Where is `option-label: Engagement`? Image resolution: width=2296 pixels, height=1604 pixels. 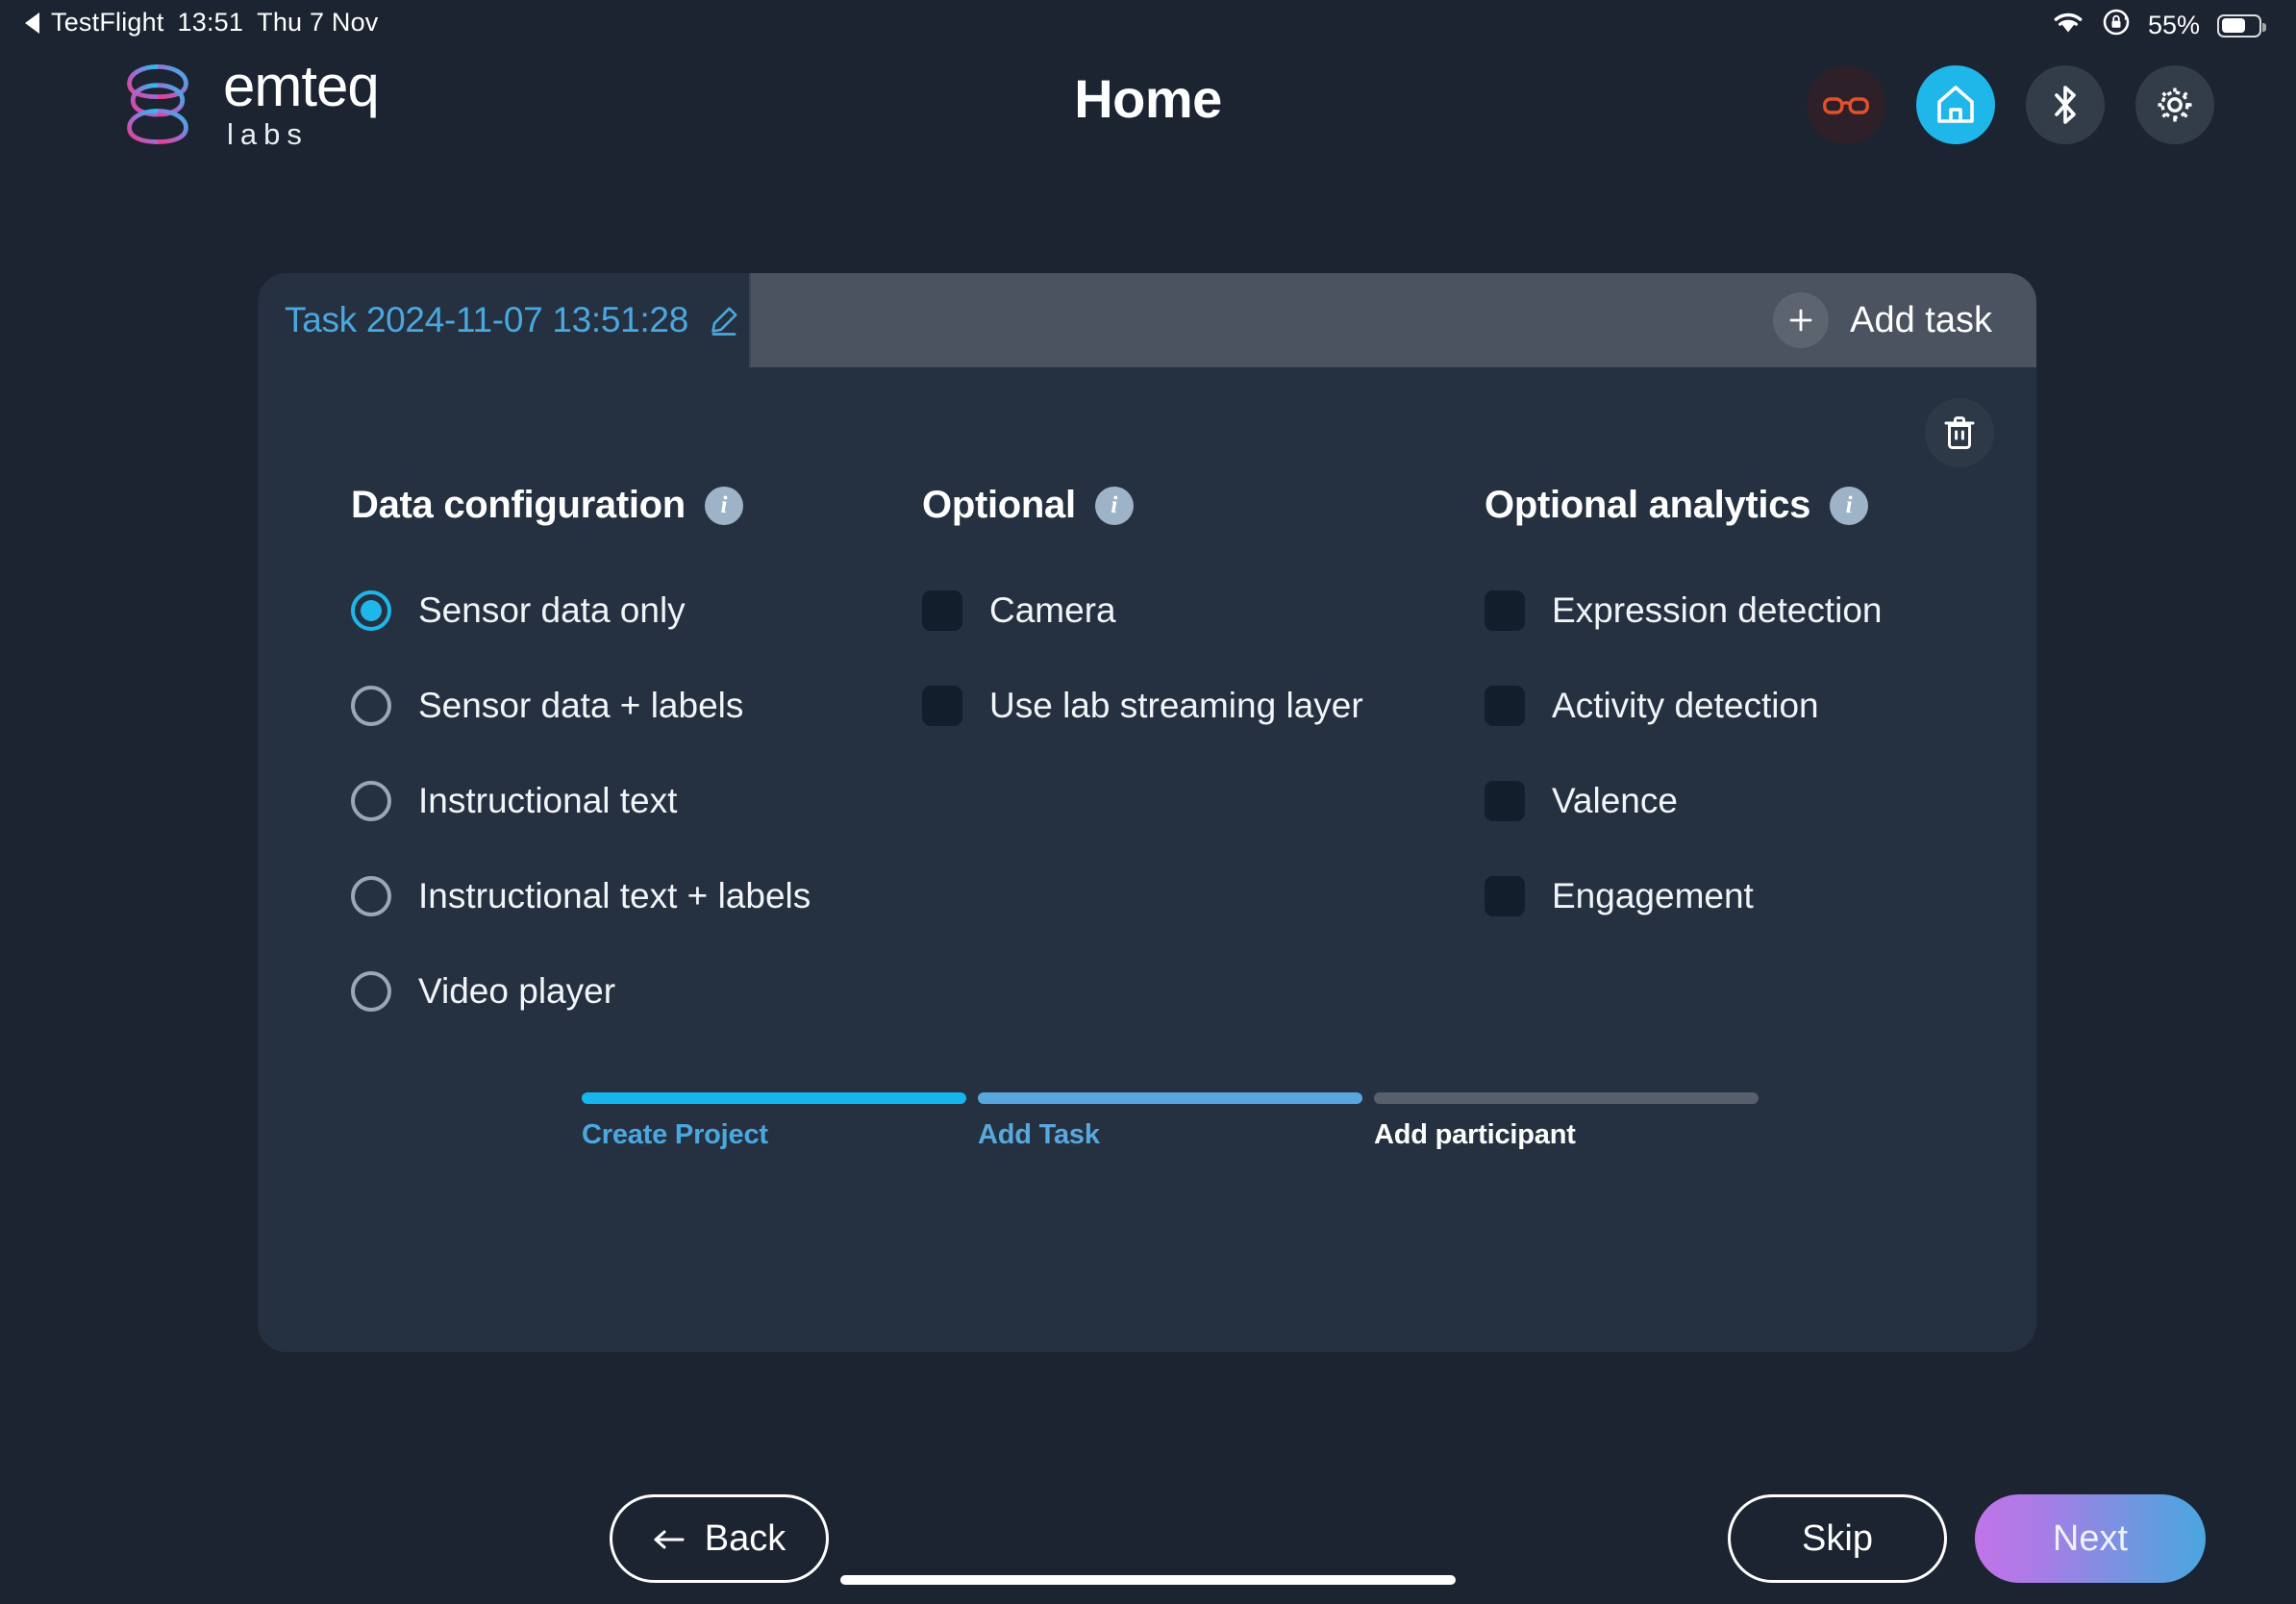 option-label: Engagement is located at coordinates (1653, 895).